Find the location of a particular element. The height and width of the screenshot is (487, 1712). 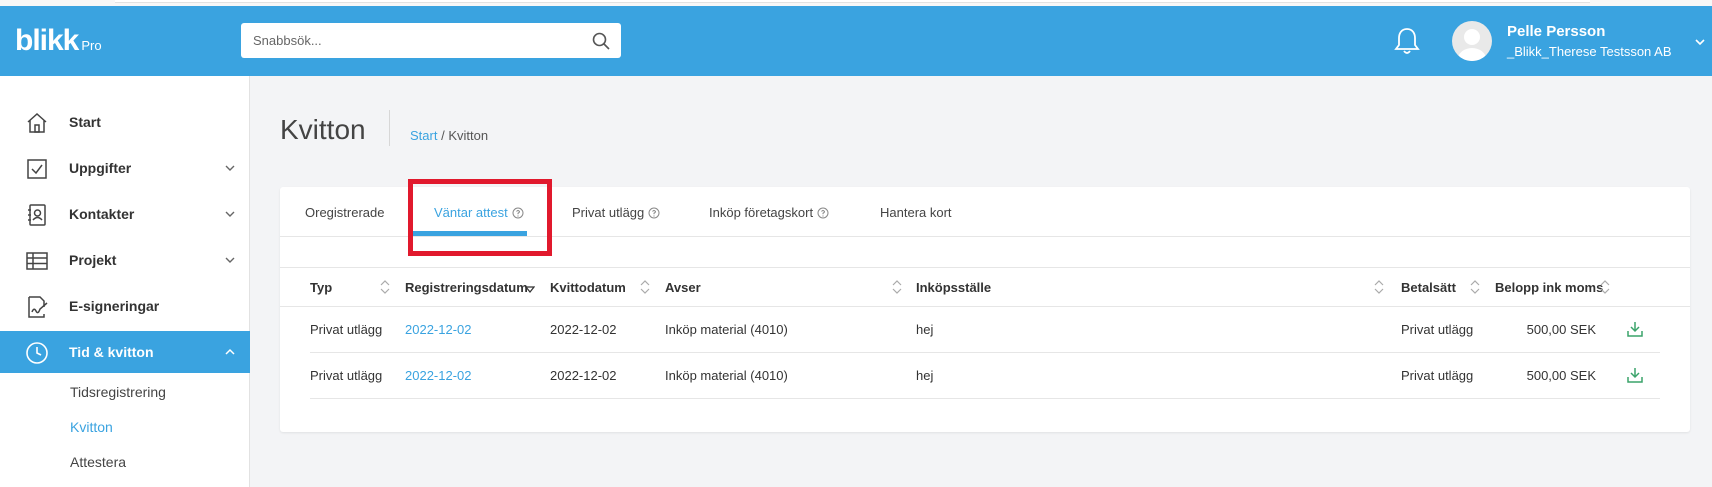

breadcrumb-current: Kvitton is located at coordinates (468, 135).